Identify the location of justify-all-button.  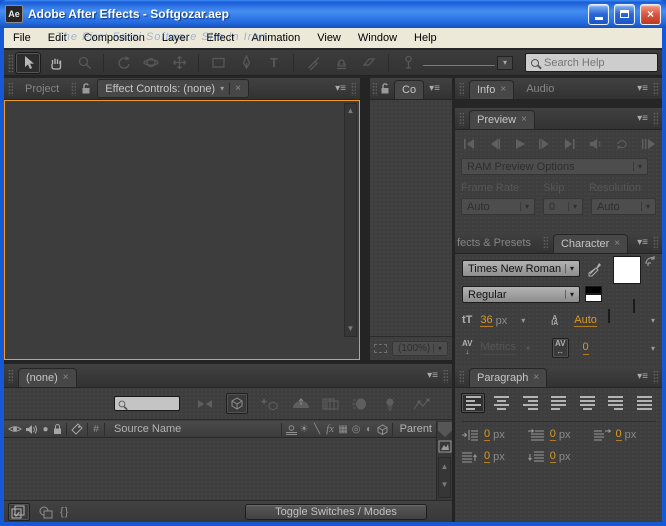
(644, 403).